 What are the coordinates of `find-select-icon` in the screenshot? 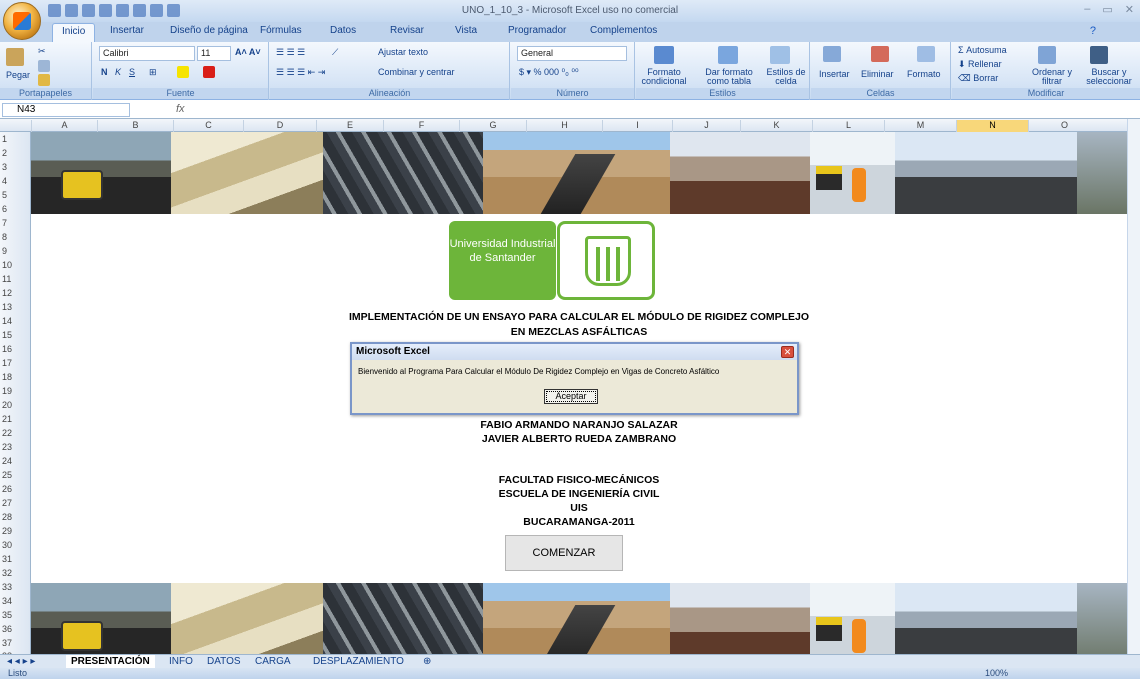 It's located at (1099, 55).